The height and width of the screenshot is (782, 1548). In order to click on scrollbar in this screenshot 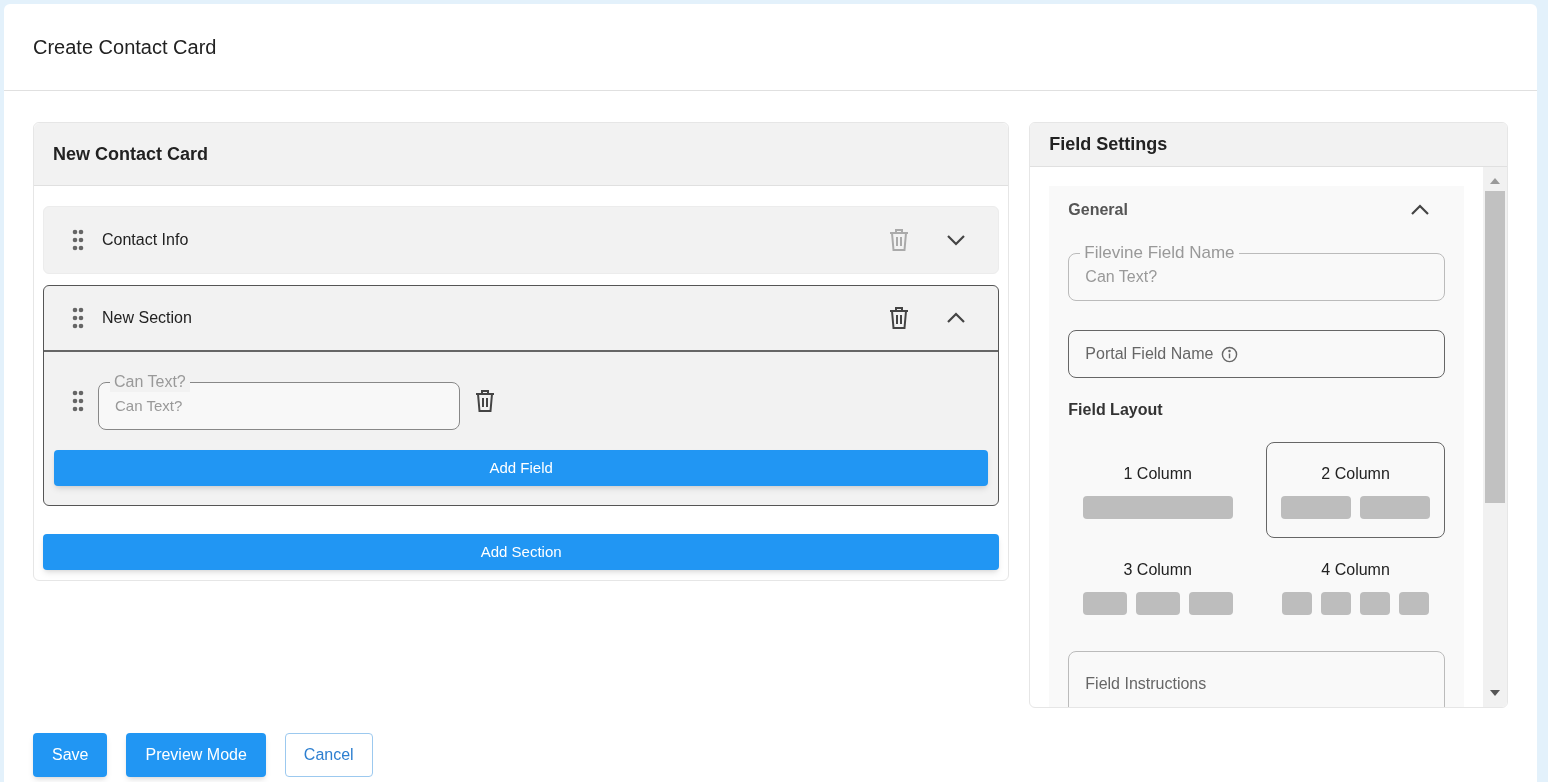, I will do `click(1495, 437)`.